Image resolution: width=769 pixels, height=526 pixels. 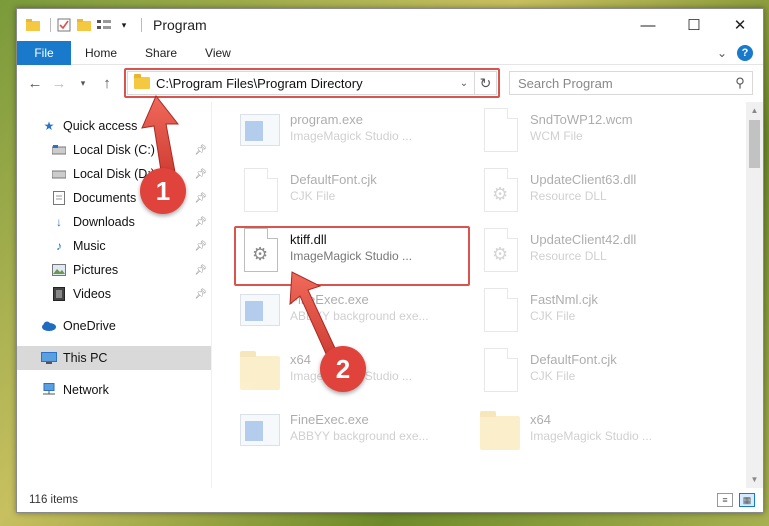 What do you see at coordinates (104, 222) in the screenshot?
I see `sidebar-item-label: Downloads` at bounding box center [104, 222].